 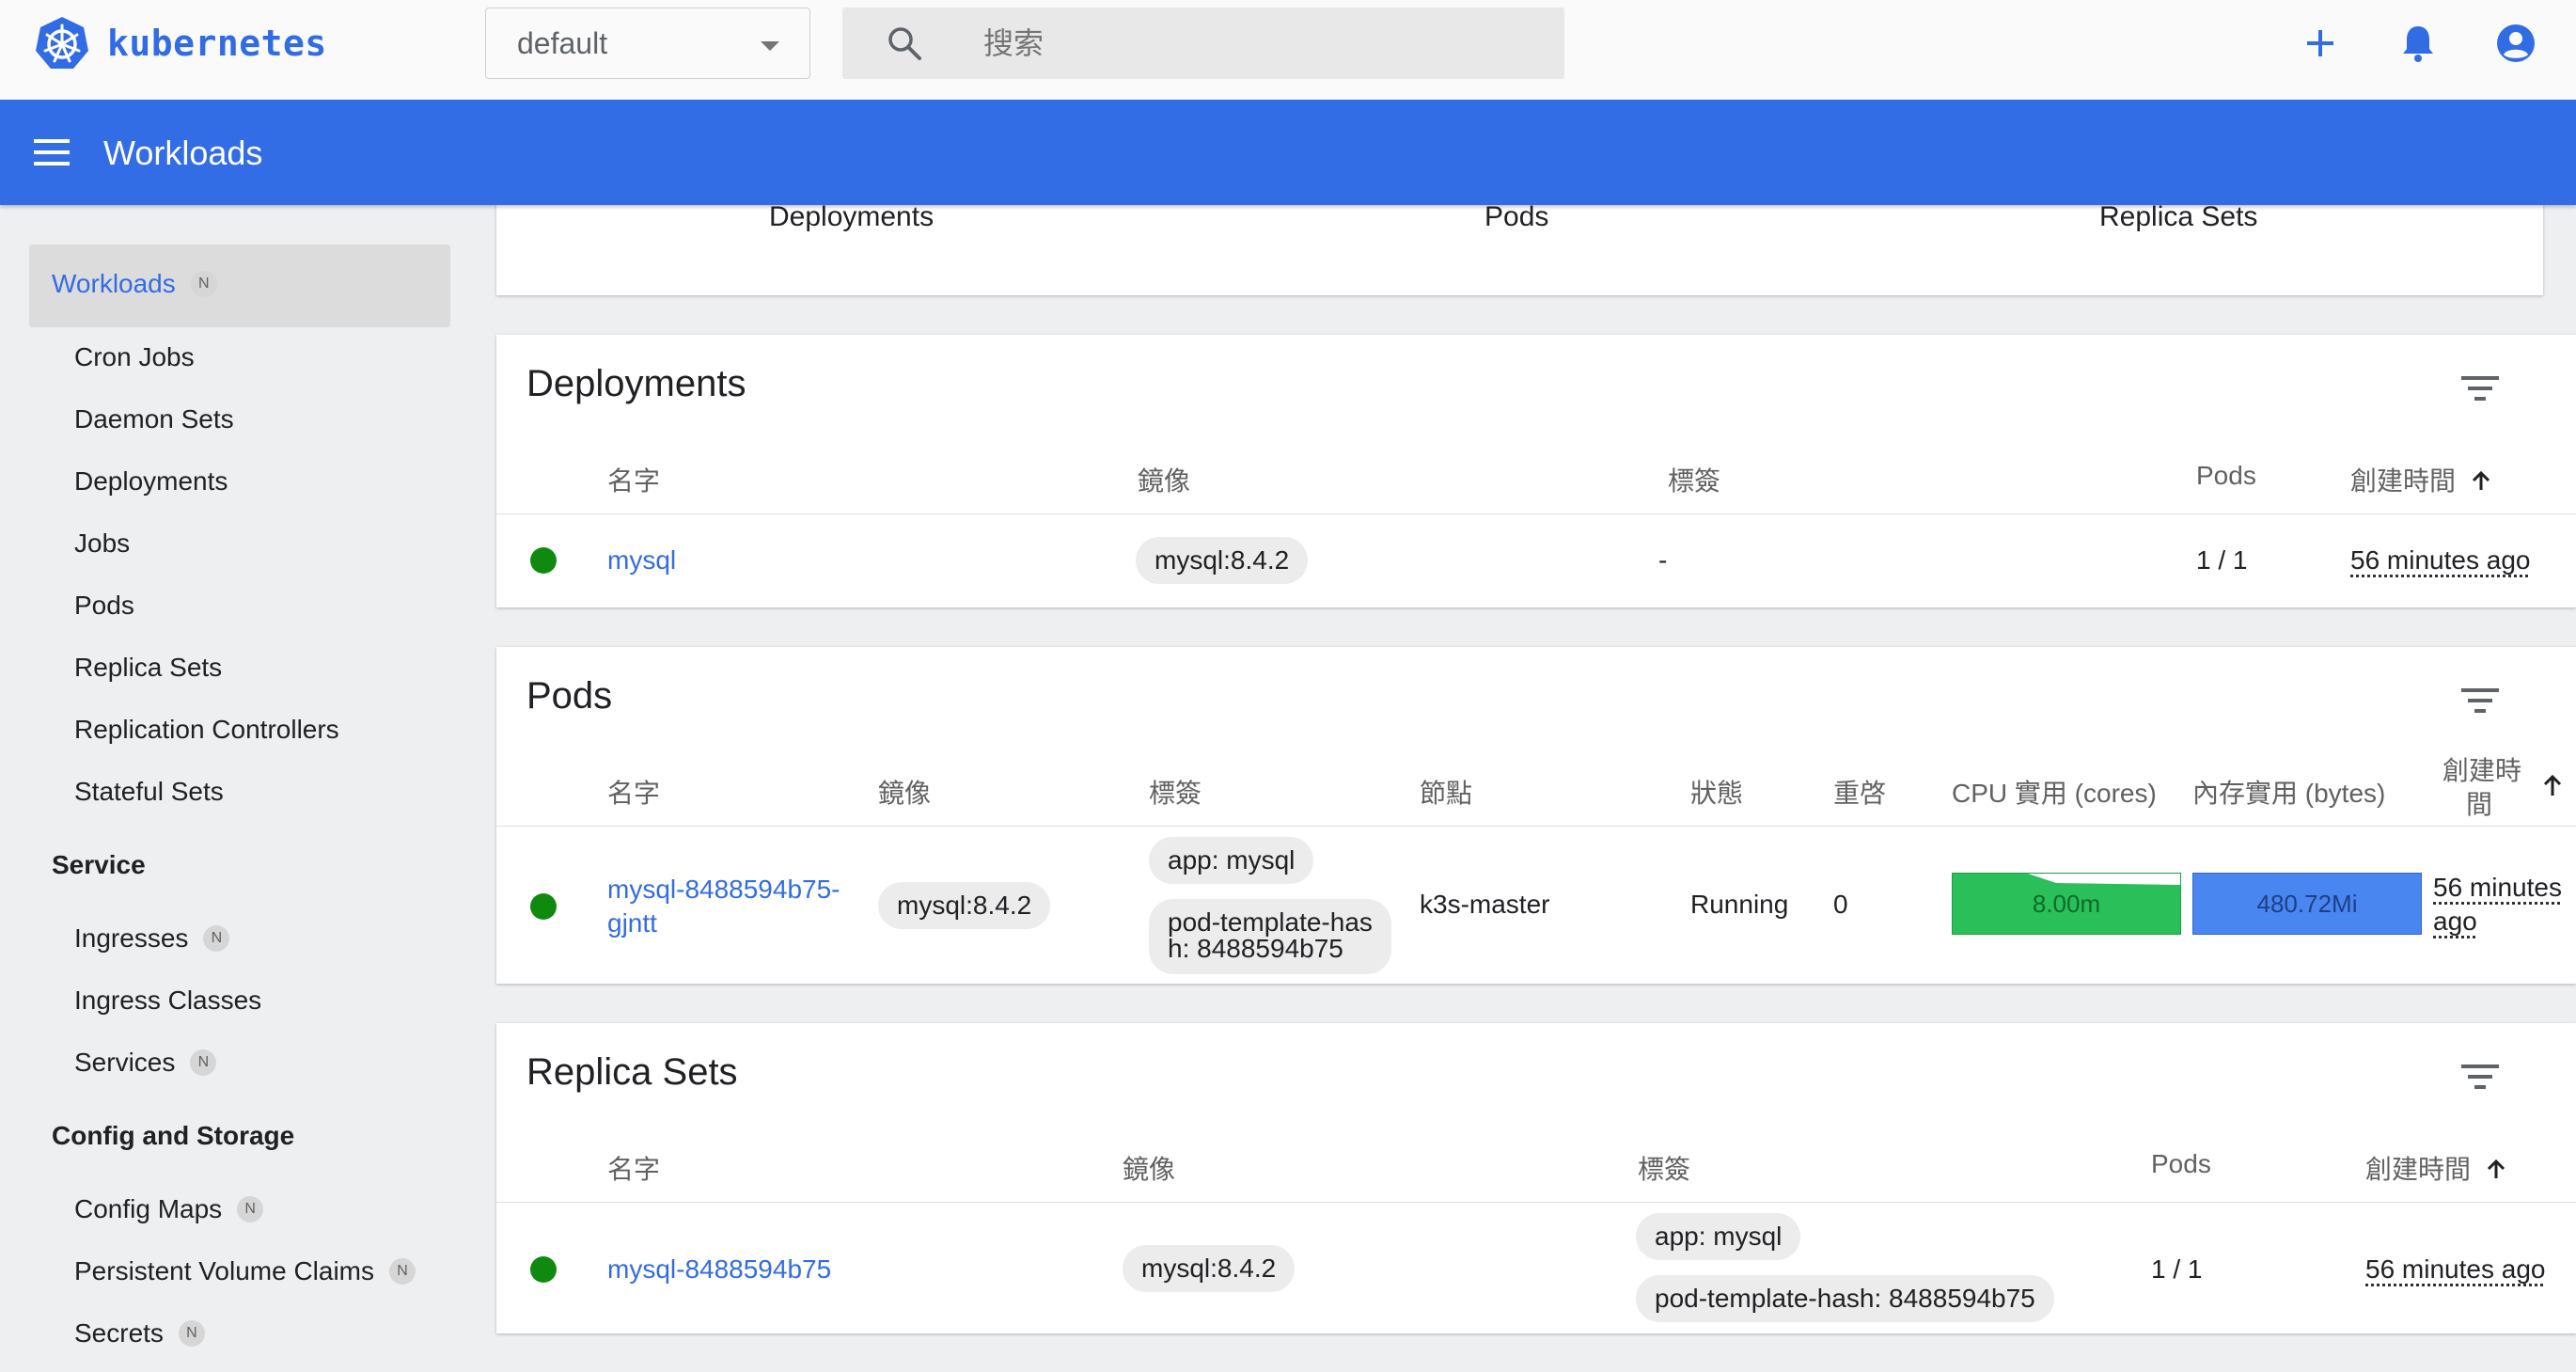 What do you see at coordinates (2177, 1269) in the screenshot?
I see `pods-count: 1 / 1` at bounding box center [2177, 1269].